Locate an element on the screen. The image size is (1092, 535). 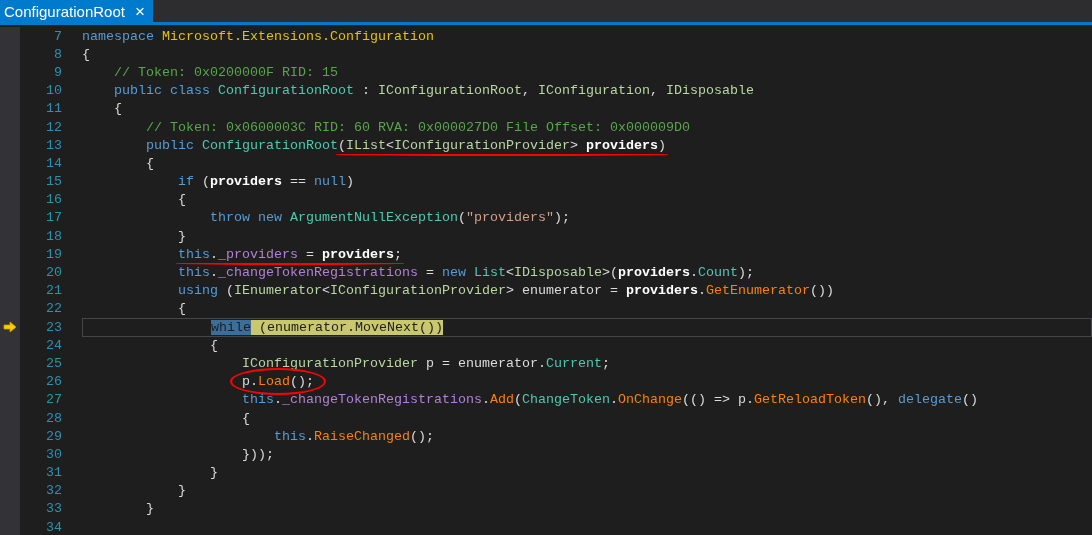
line-number: 15 is located at coordinates (53, 182).